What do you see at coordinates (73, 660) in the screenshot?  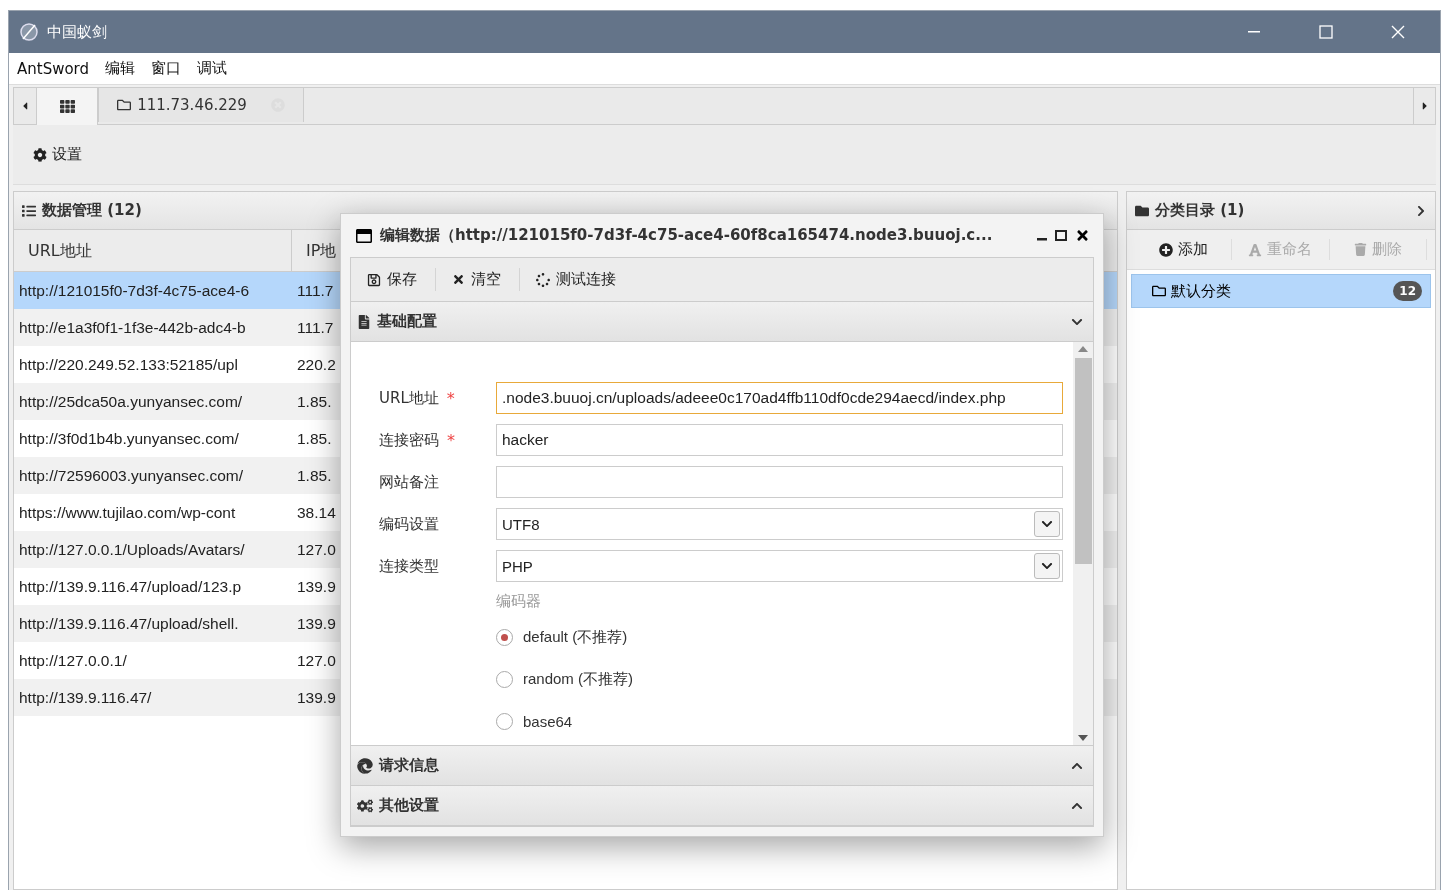 I see `table-cell-text: http://127.0.0.1/` at bounding box center [73, 660].